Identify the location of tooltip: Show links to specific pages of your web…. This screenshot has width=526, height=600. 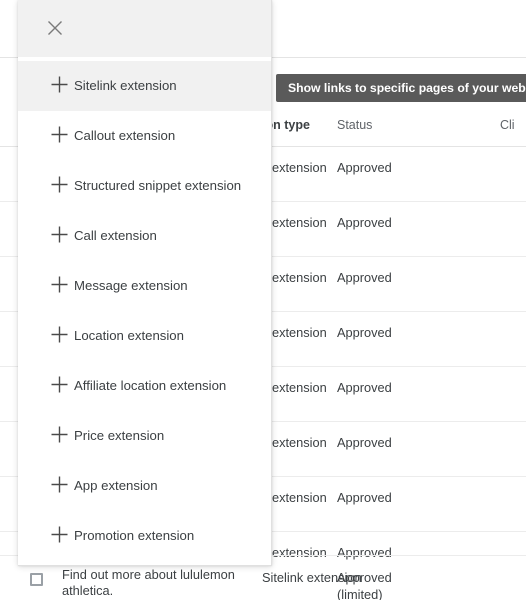
(401, 88).